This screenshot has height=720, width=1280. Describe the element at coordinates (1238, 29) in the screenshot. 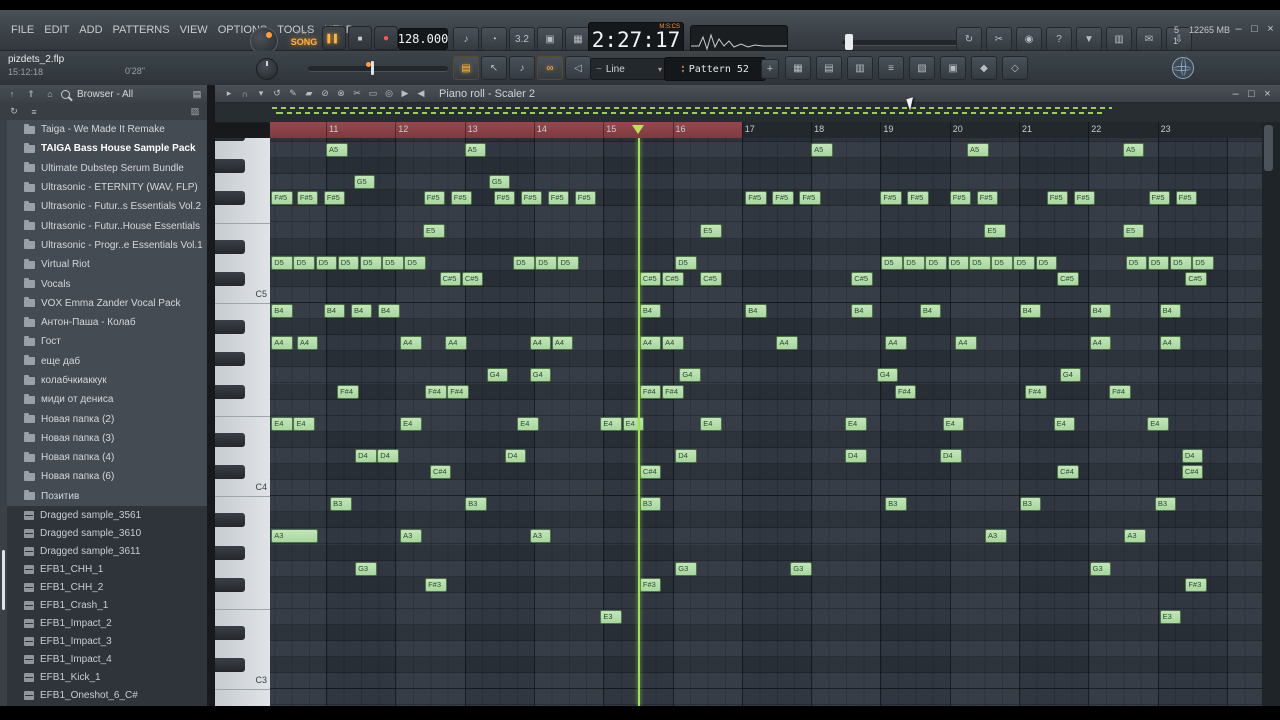

I see `app-minimize-button: –` at that location.